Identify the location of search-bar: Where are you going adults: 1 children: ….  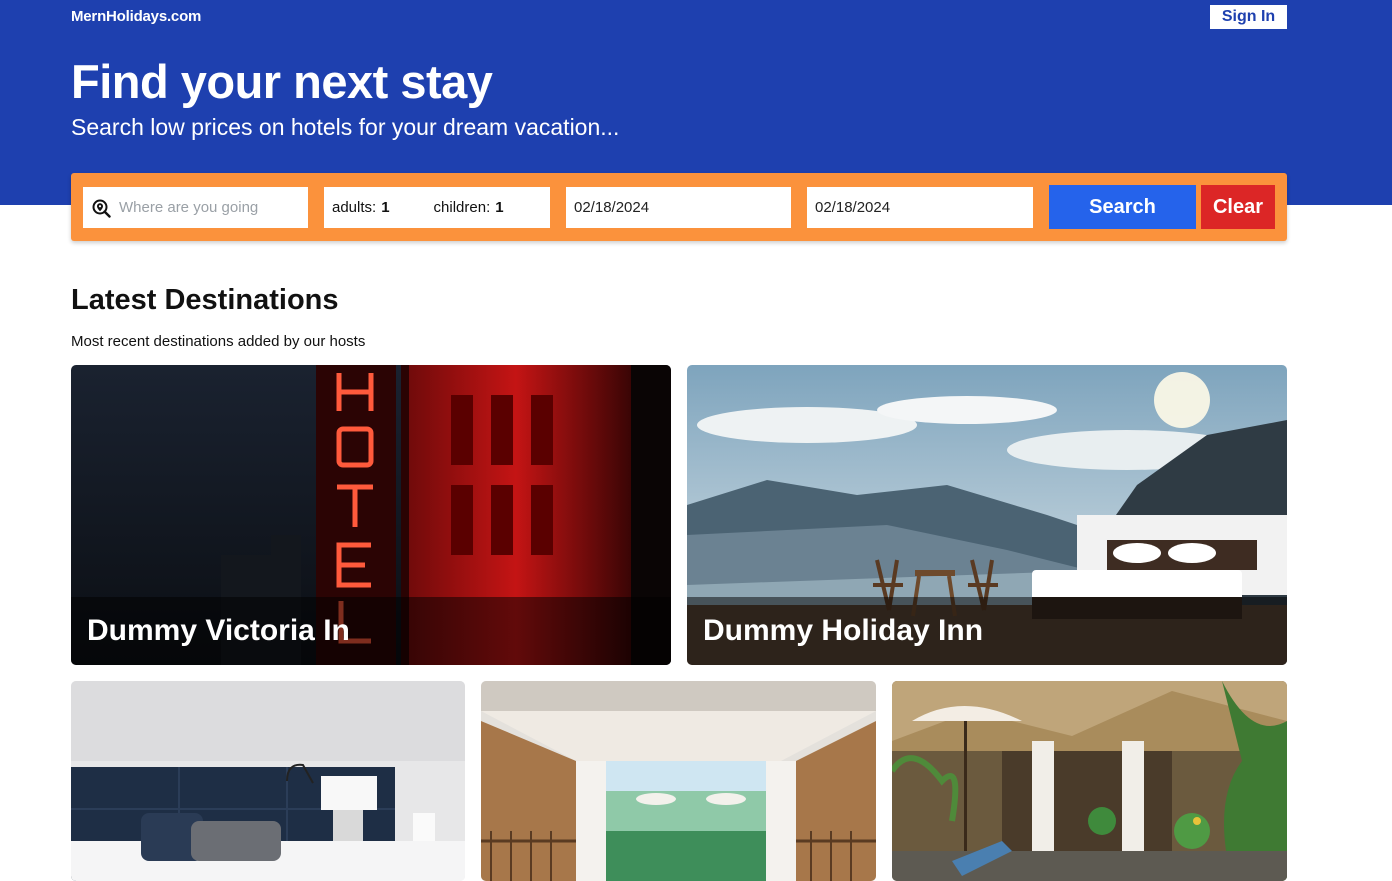
(679, 207).